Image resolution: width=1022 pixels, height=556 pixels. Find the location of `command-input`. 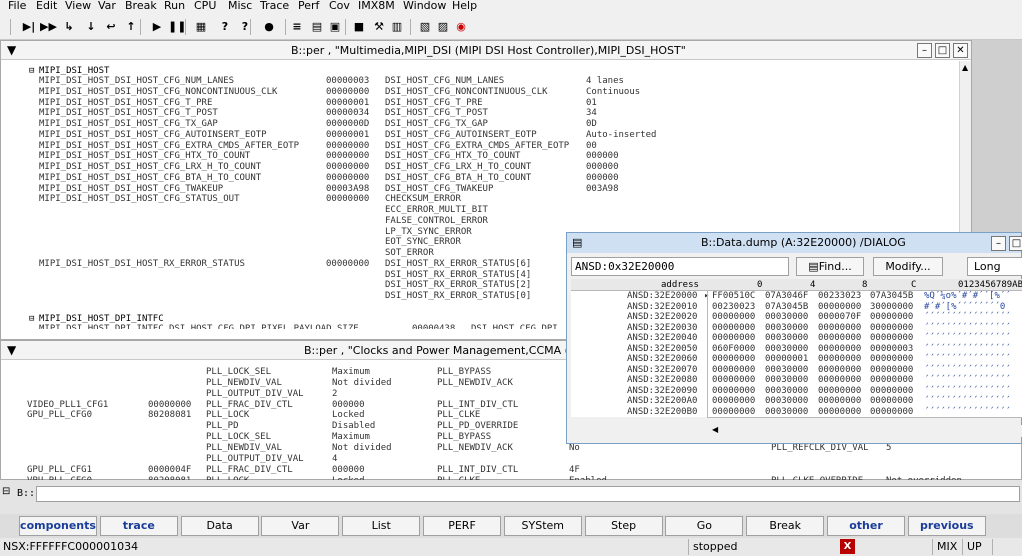

command-input is located at coordinates (528, 494).